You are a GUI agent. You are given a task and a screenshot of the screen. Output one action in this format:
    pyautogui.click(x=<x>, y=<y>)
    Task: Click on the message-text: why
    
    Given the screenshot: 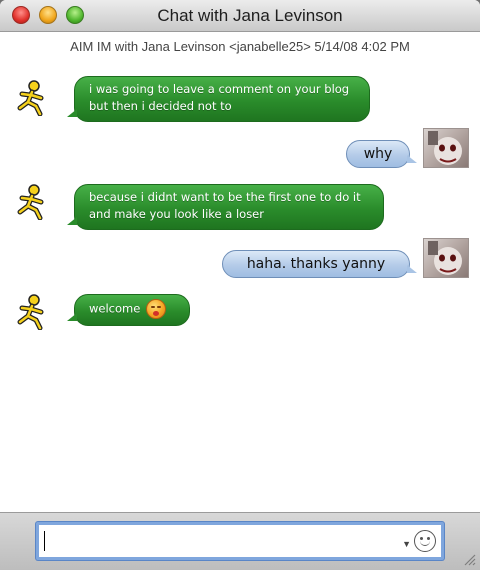 What is the action you would take?
    pyautogui.click(x=378, y=154)
    